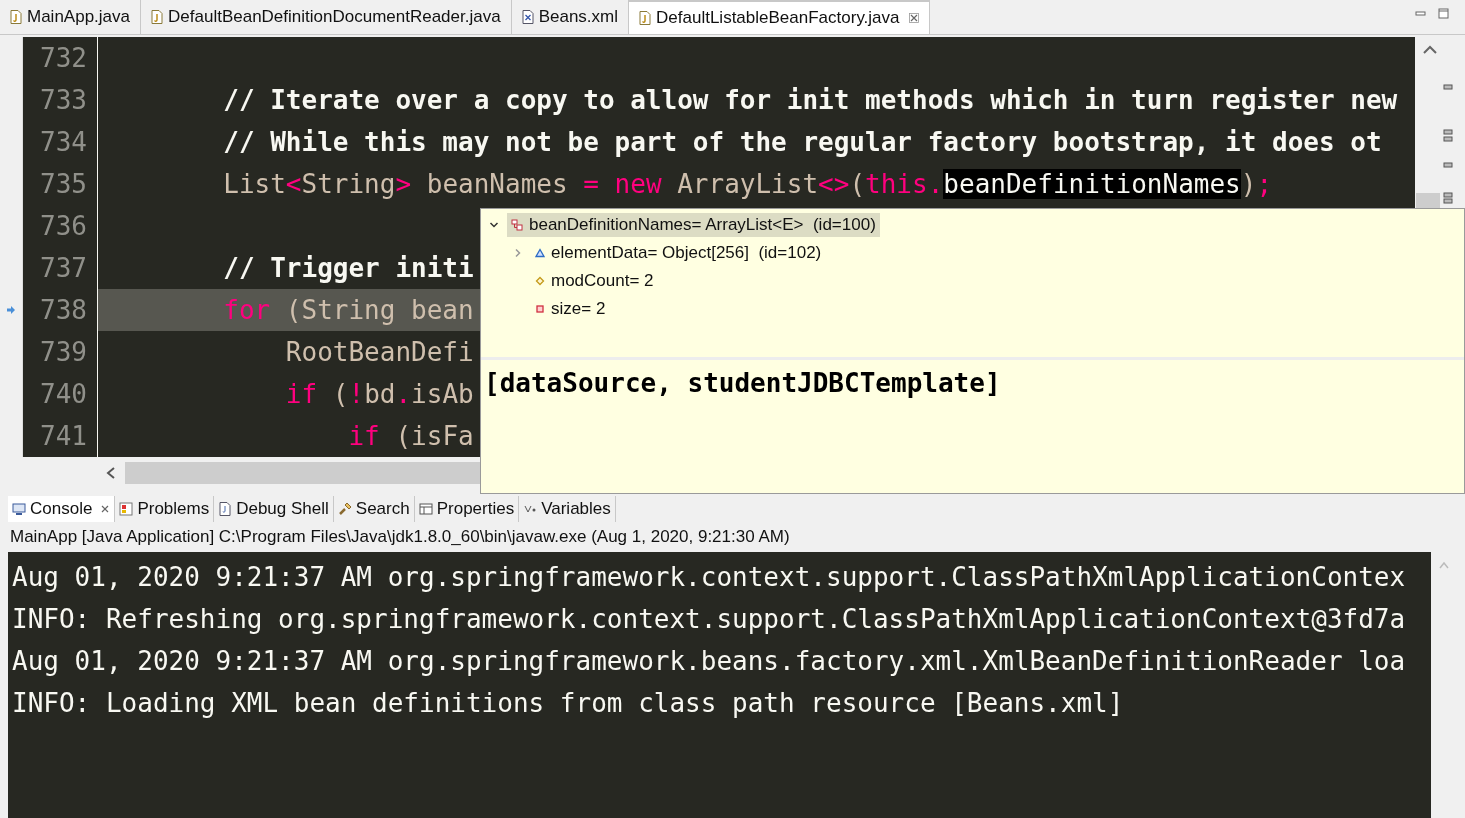 Image resolution: width=1465 pixels, height=818 pixels. What do you see at coordinates (540, 253) in the screenshot?
I see `triangle-icon` at bounding box center [540, 253].